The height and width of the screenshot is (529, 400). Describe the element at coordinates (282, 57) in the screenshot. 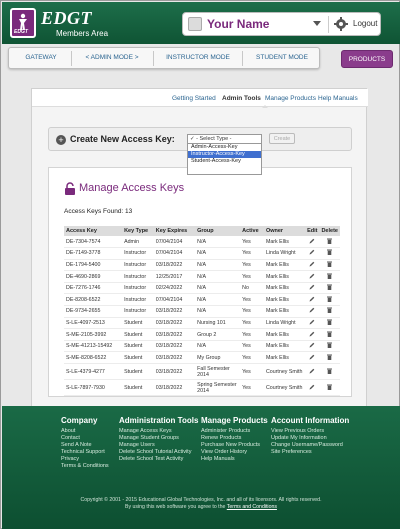

I see `nav-student-mode: STUDENT MODE` at that location.